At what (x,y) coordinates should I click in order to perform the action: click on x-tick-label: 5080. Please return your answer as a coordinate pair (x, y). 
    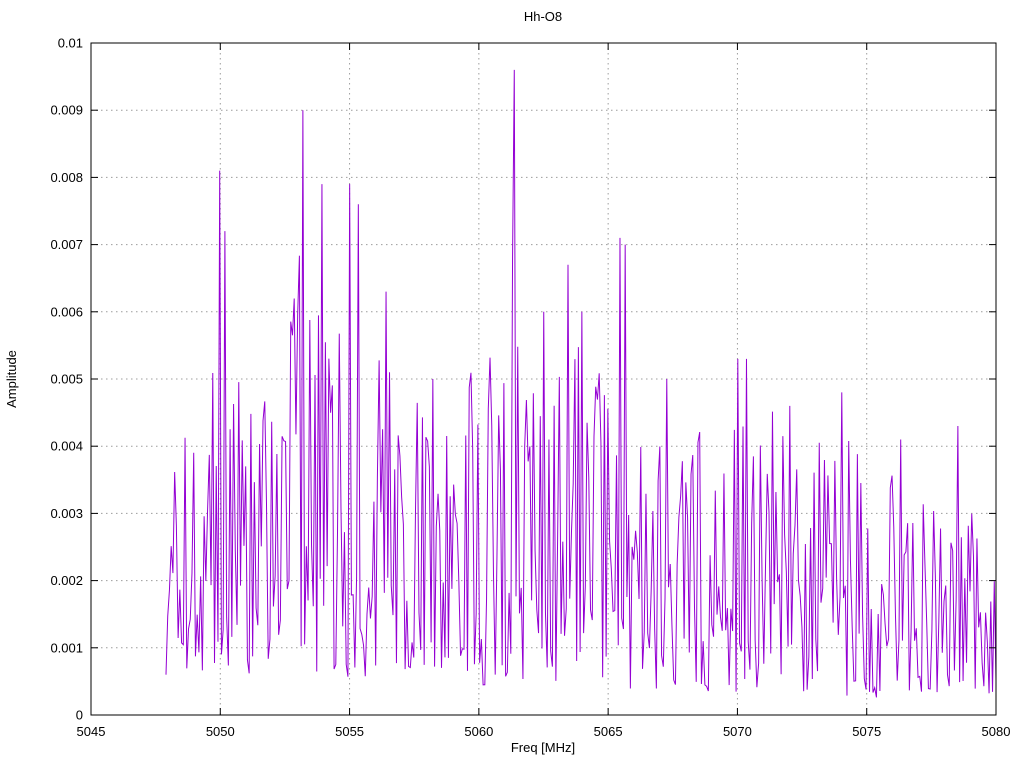
    Looking at the image, I should click on (996, 731).